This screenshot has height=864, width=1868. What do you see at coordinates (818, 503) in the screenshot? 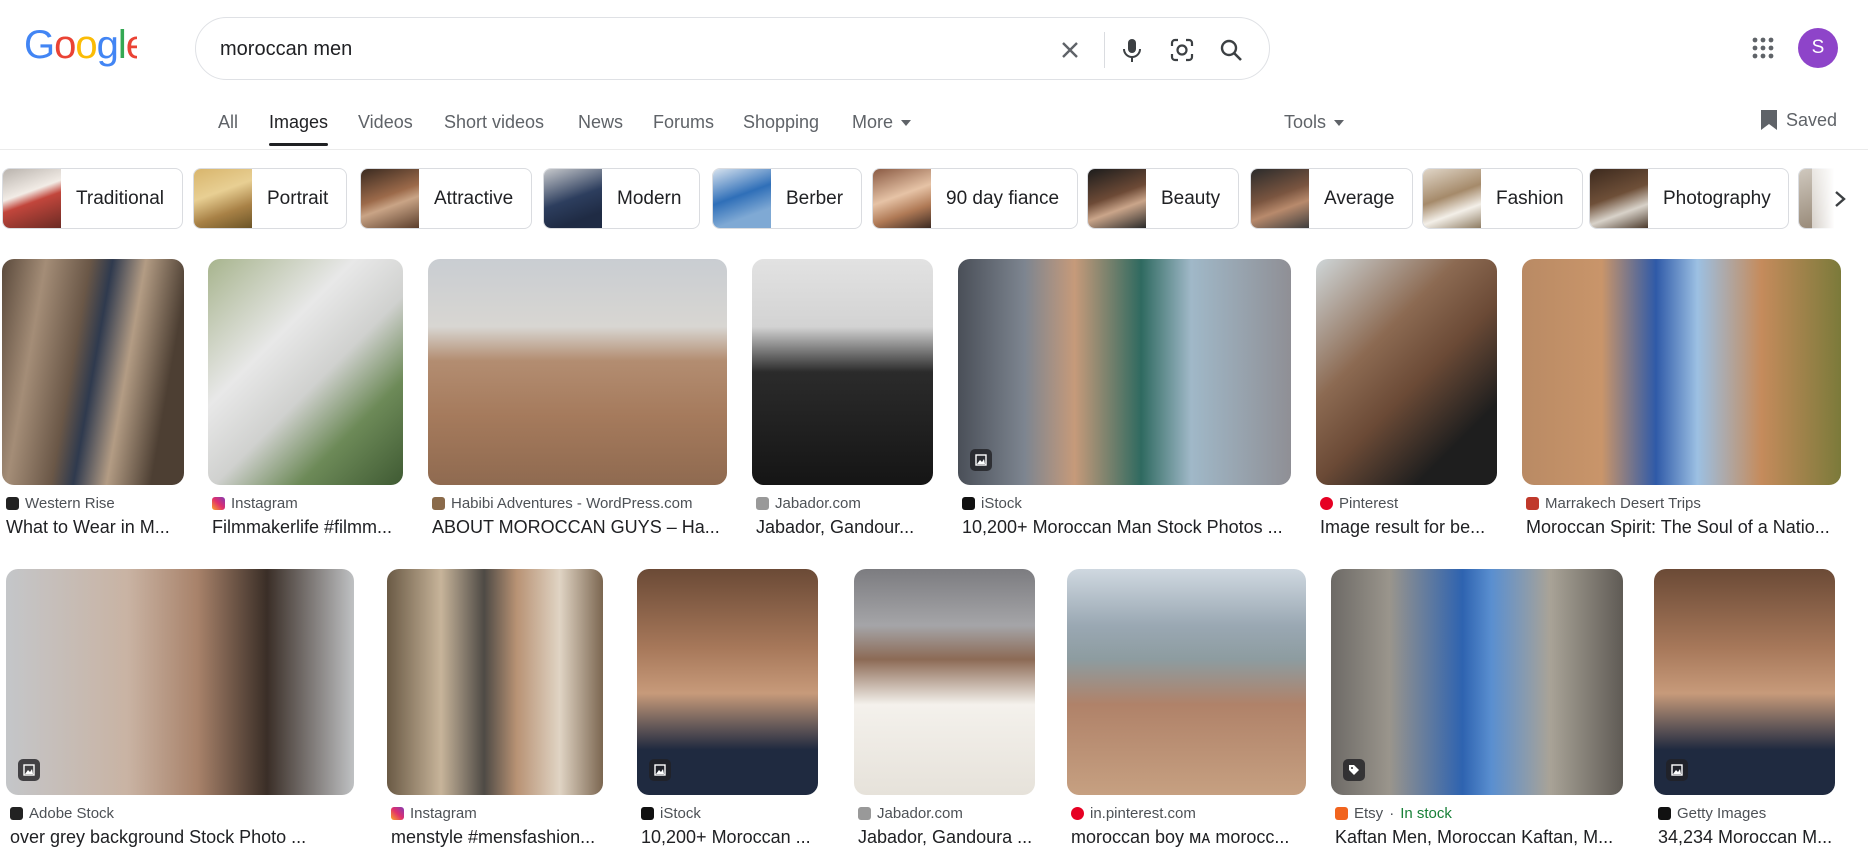
I see `result-source-name: Jabador.com` at bounding box center [818, 503].